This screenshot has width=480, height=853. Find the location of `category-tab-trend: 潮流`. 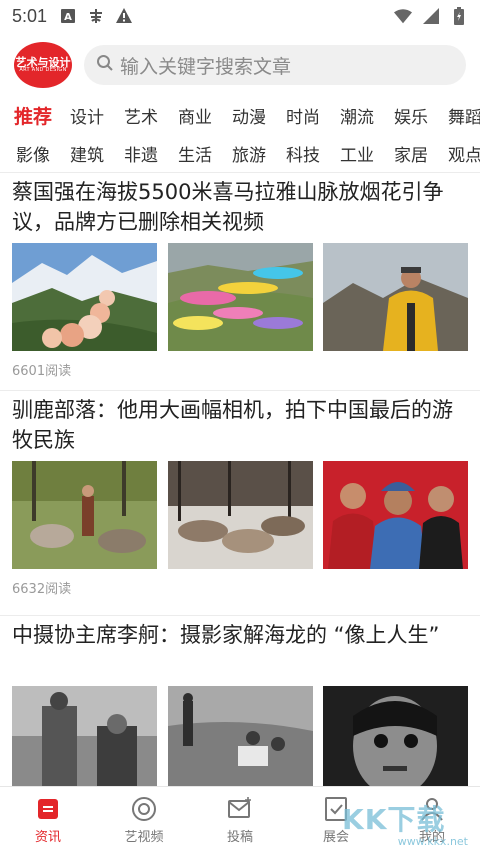

category-tab-trend: 潮流 is located at coordinates (357, 115).